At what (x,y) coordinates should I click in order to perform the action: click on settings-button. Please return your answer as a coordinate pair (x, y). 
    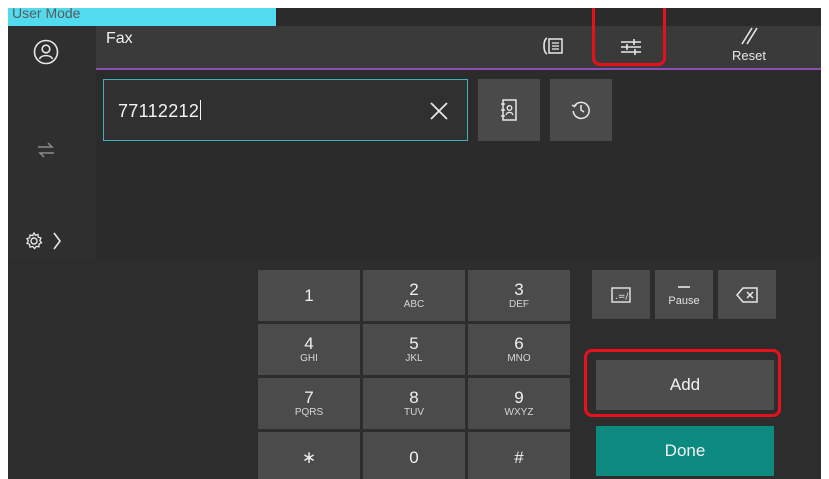
    Looking at the image, I should click on (56, 241).